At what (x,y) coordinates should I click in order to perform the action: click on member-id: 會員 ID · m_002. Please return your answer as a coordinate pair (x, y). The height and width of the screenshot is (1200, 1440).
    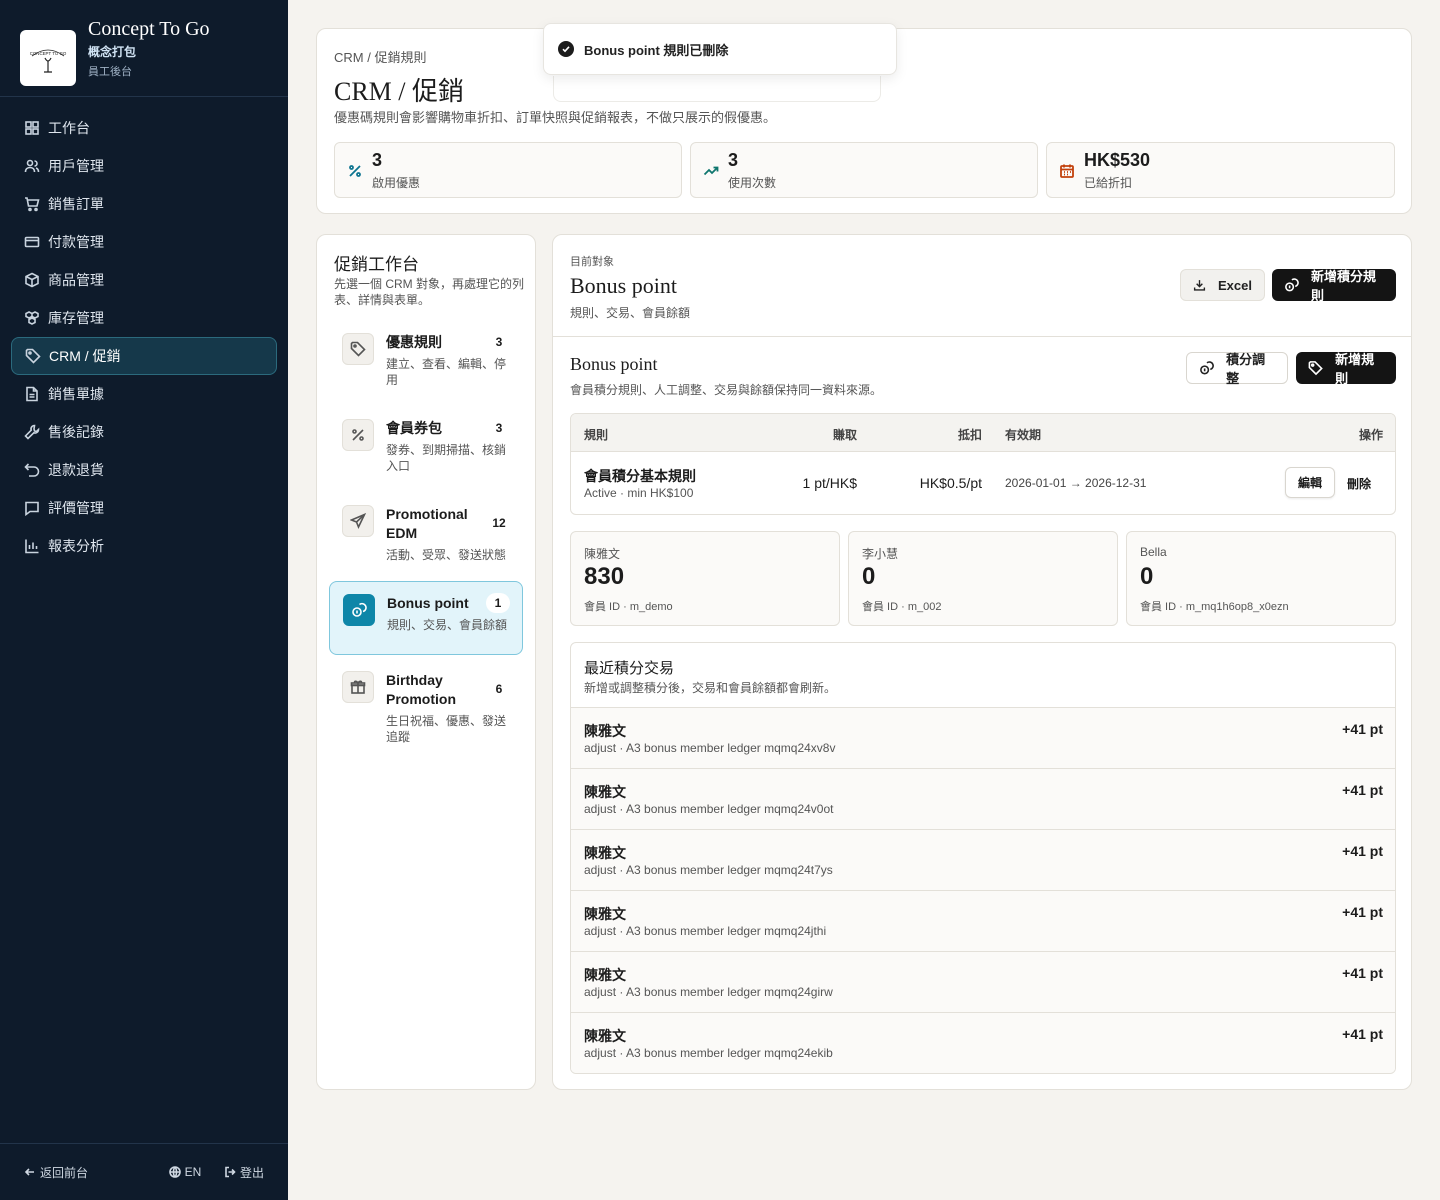
    Looking at the image, I should click on (902, 607).